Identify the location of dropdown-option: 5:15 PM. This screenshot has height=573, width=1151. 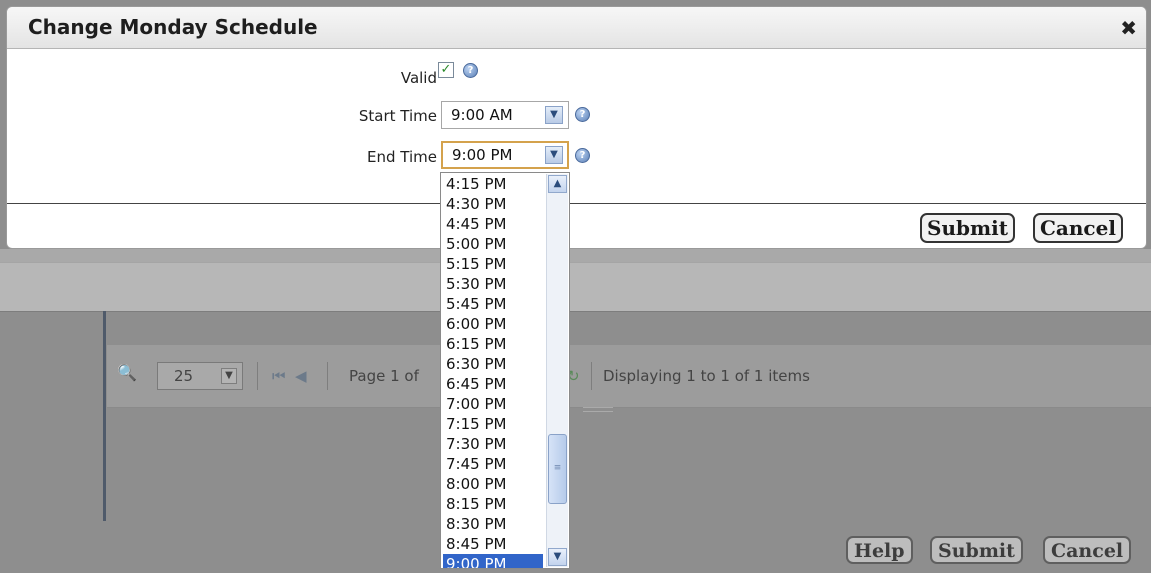
(493, 264).